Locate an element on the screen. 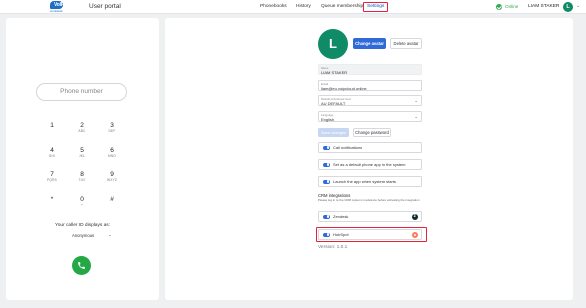 Image resolution: width=586 pixels, height=308 pixels. email-value: liam@eu.voipcloud.online is located at coordinates (344, 88).